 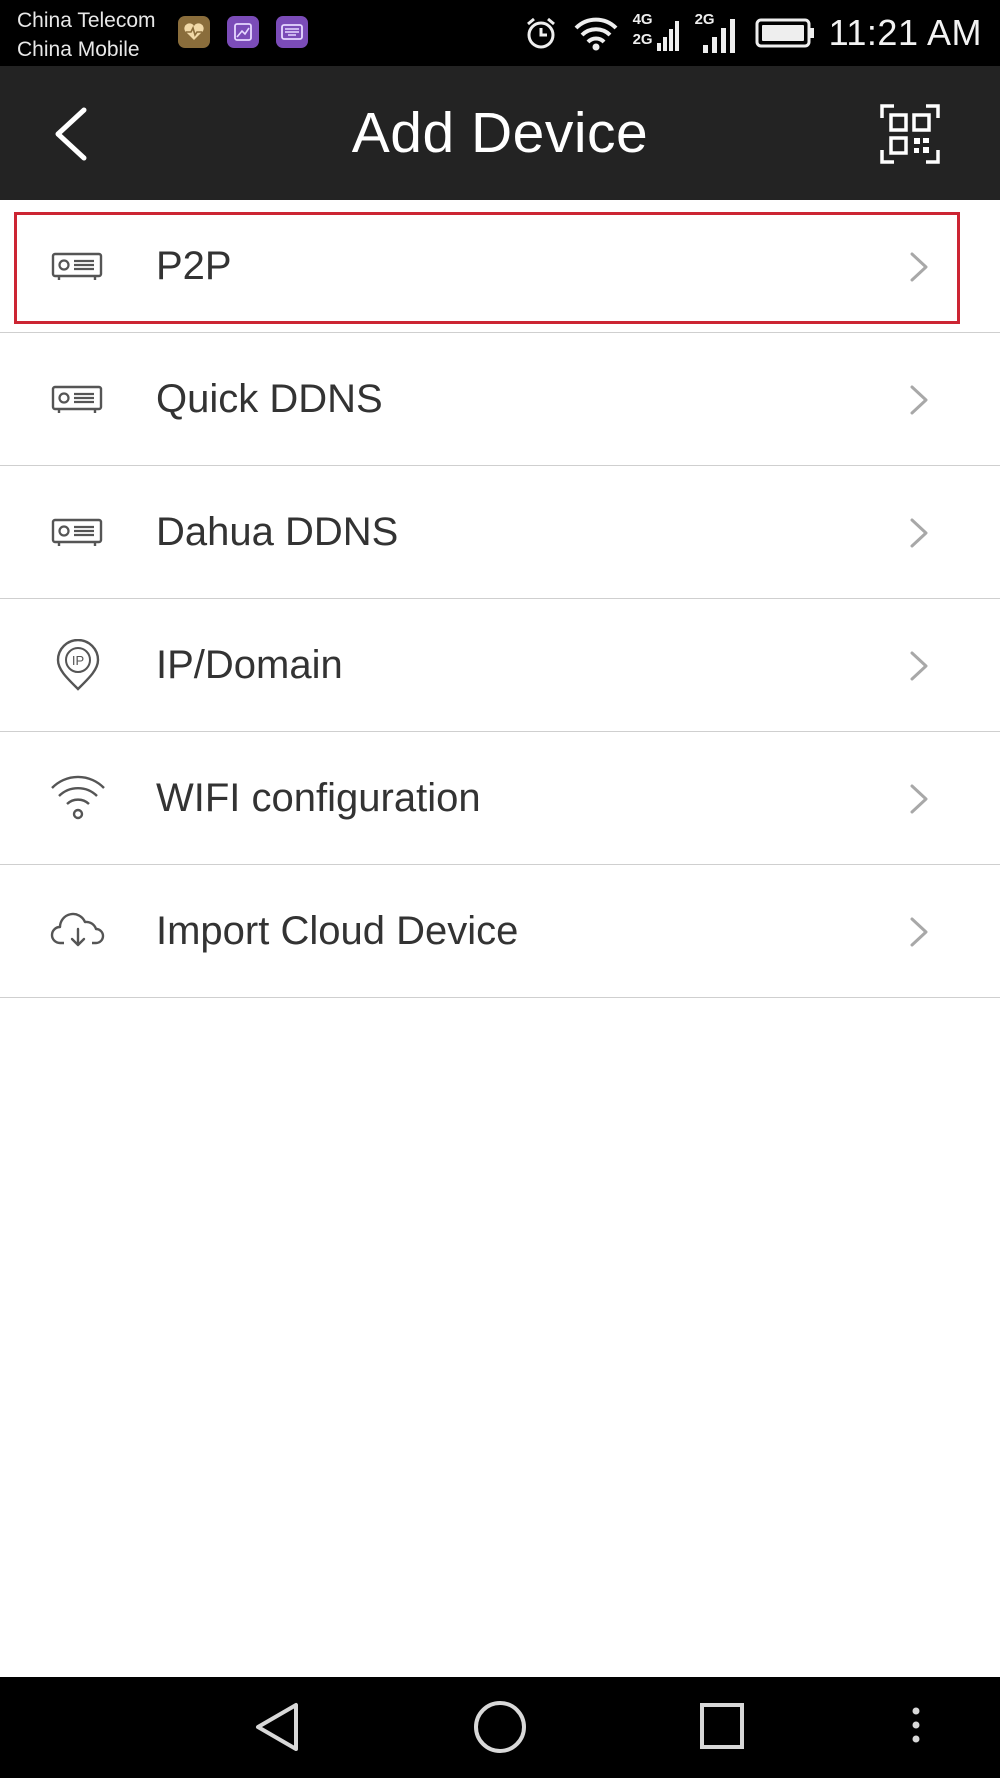 I want to click on nav-back-button, so click(x=278, y=1727).